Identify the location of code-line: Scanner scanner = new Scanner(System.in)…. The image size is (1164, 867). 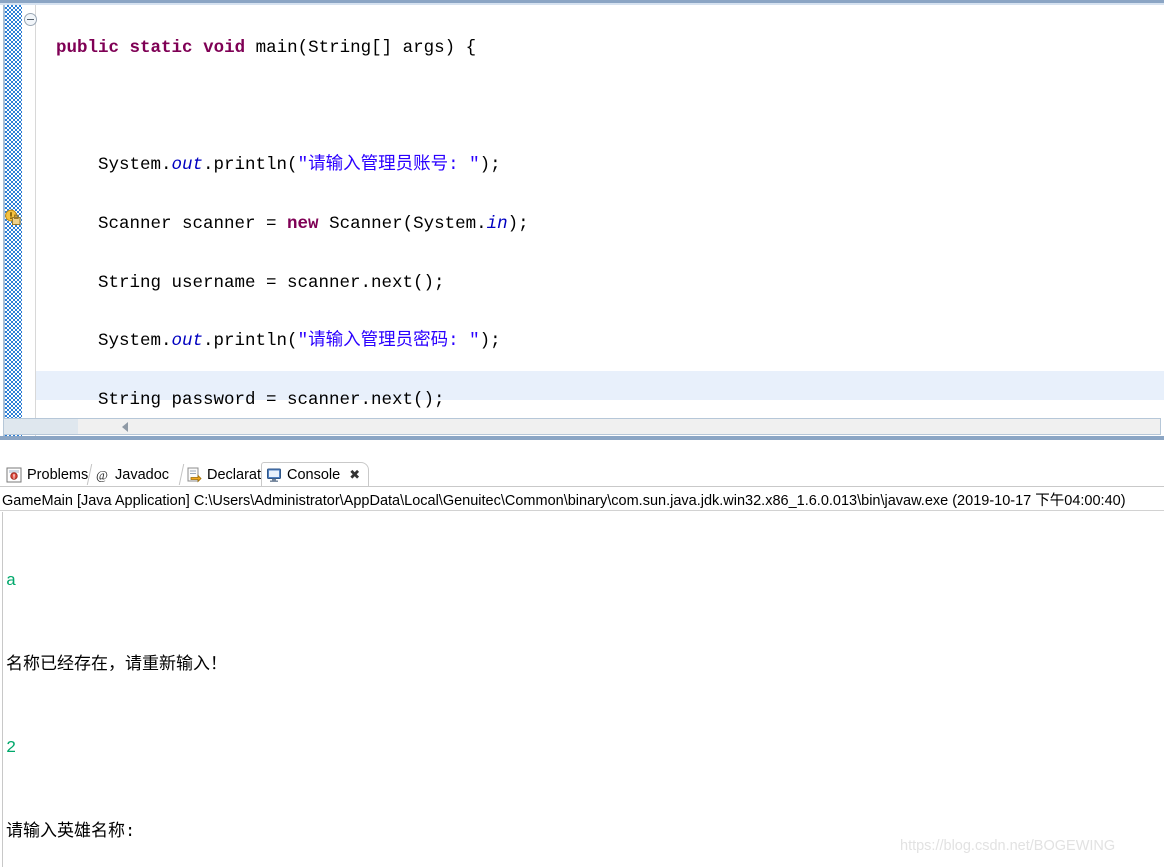
(600, 224).